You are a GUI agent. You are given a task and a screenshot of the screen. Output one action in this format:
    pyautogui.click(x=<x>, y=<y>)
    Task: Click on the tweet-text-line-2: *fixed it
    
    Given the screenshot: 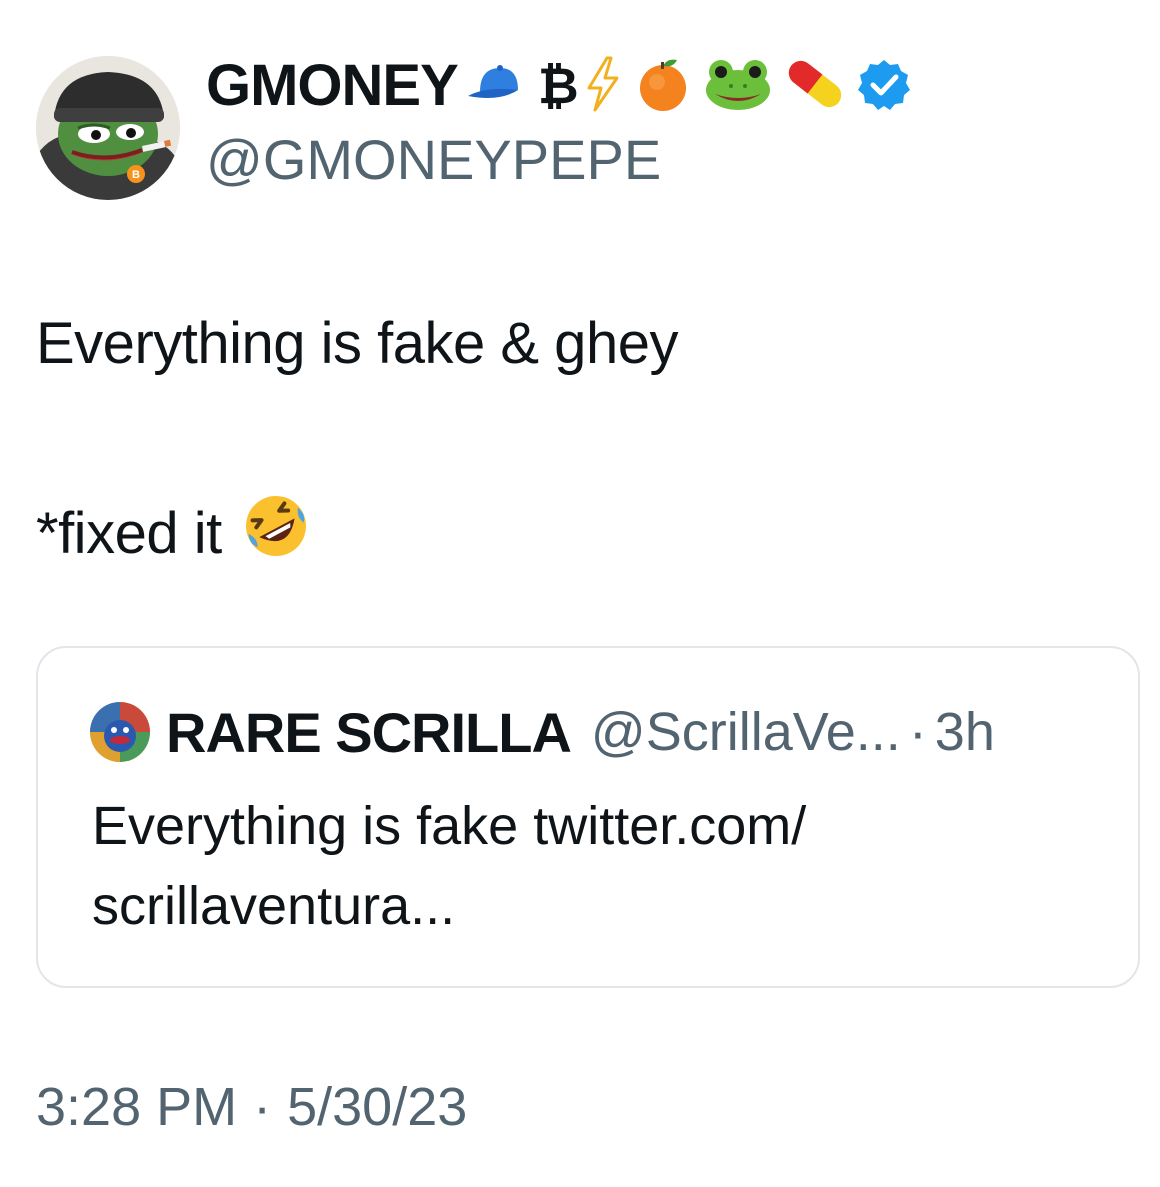 What is the action you would take?
    pyautogui.click(x=129, y=533)
    